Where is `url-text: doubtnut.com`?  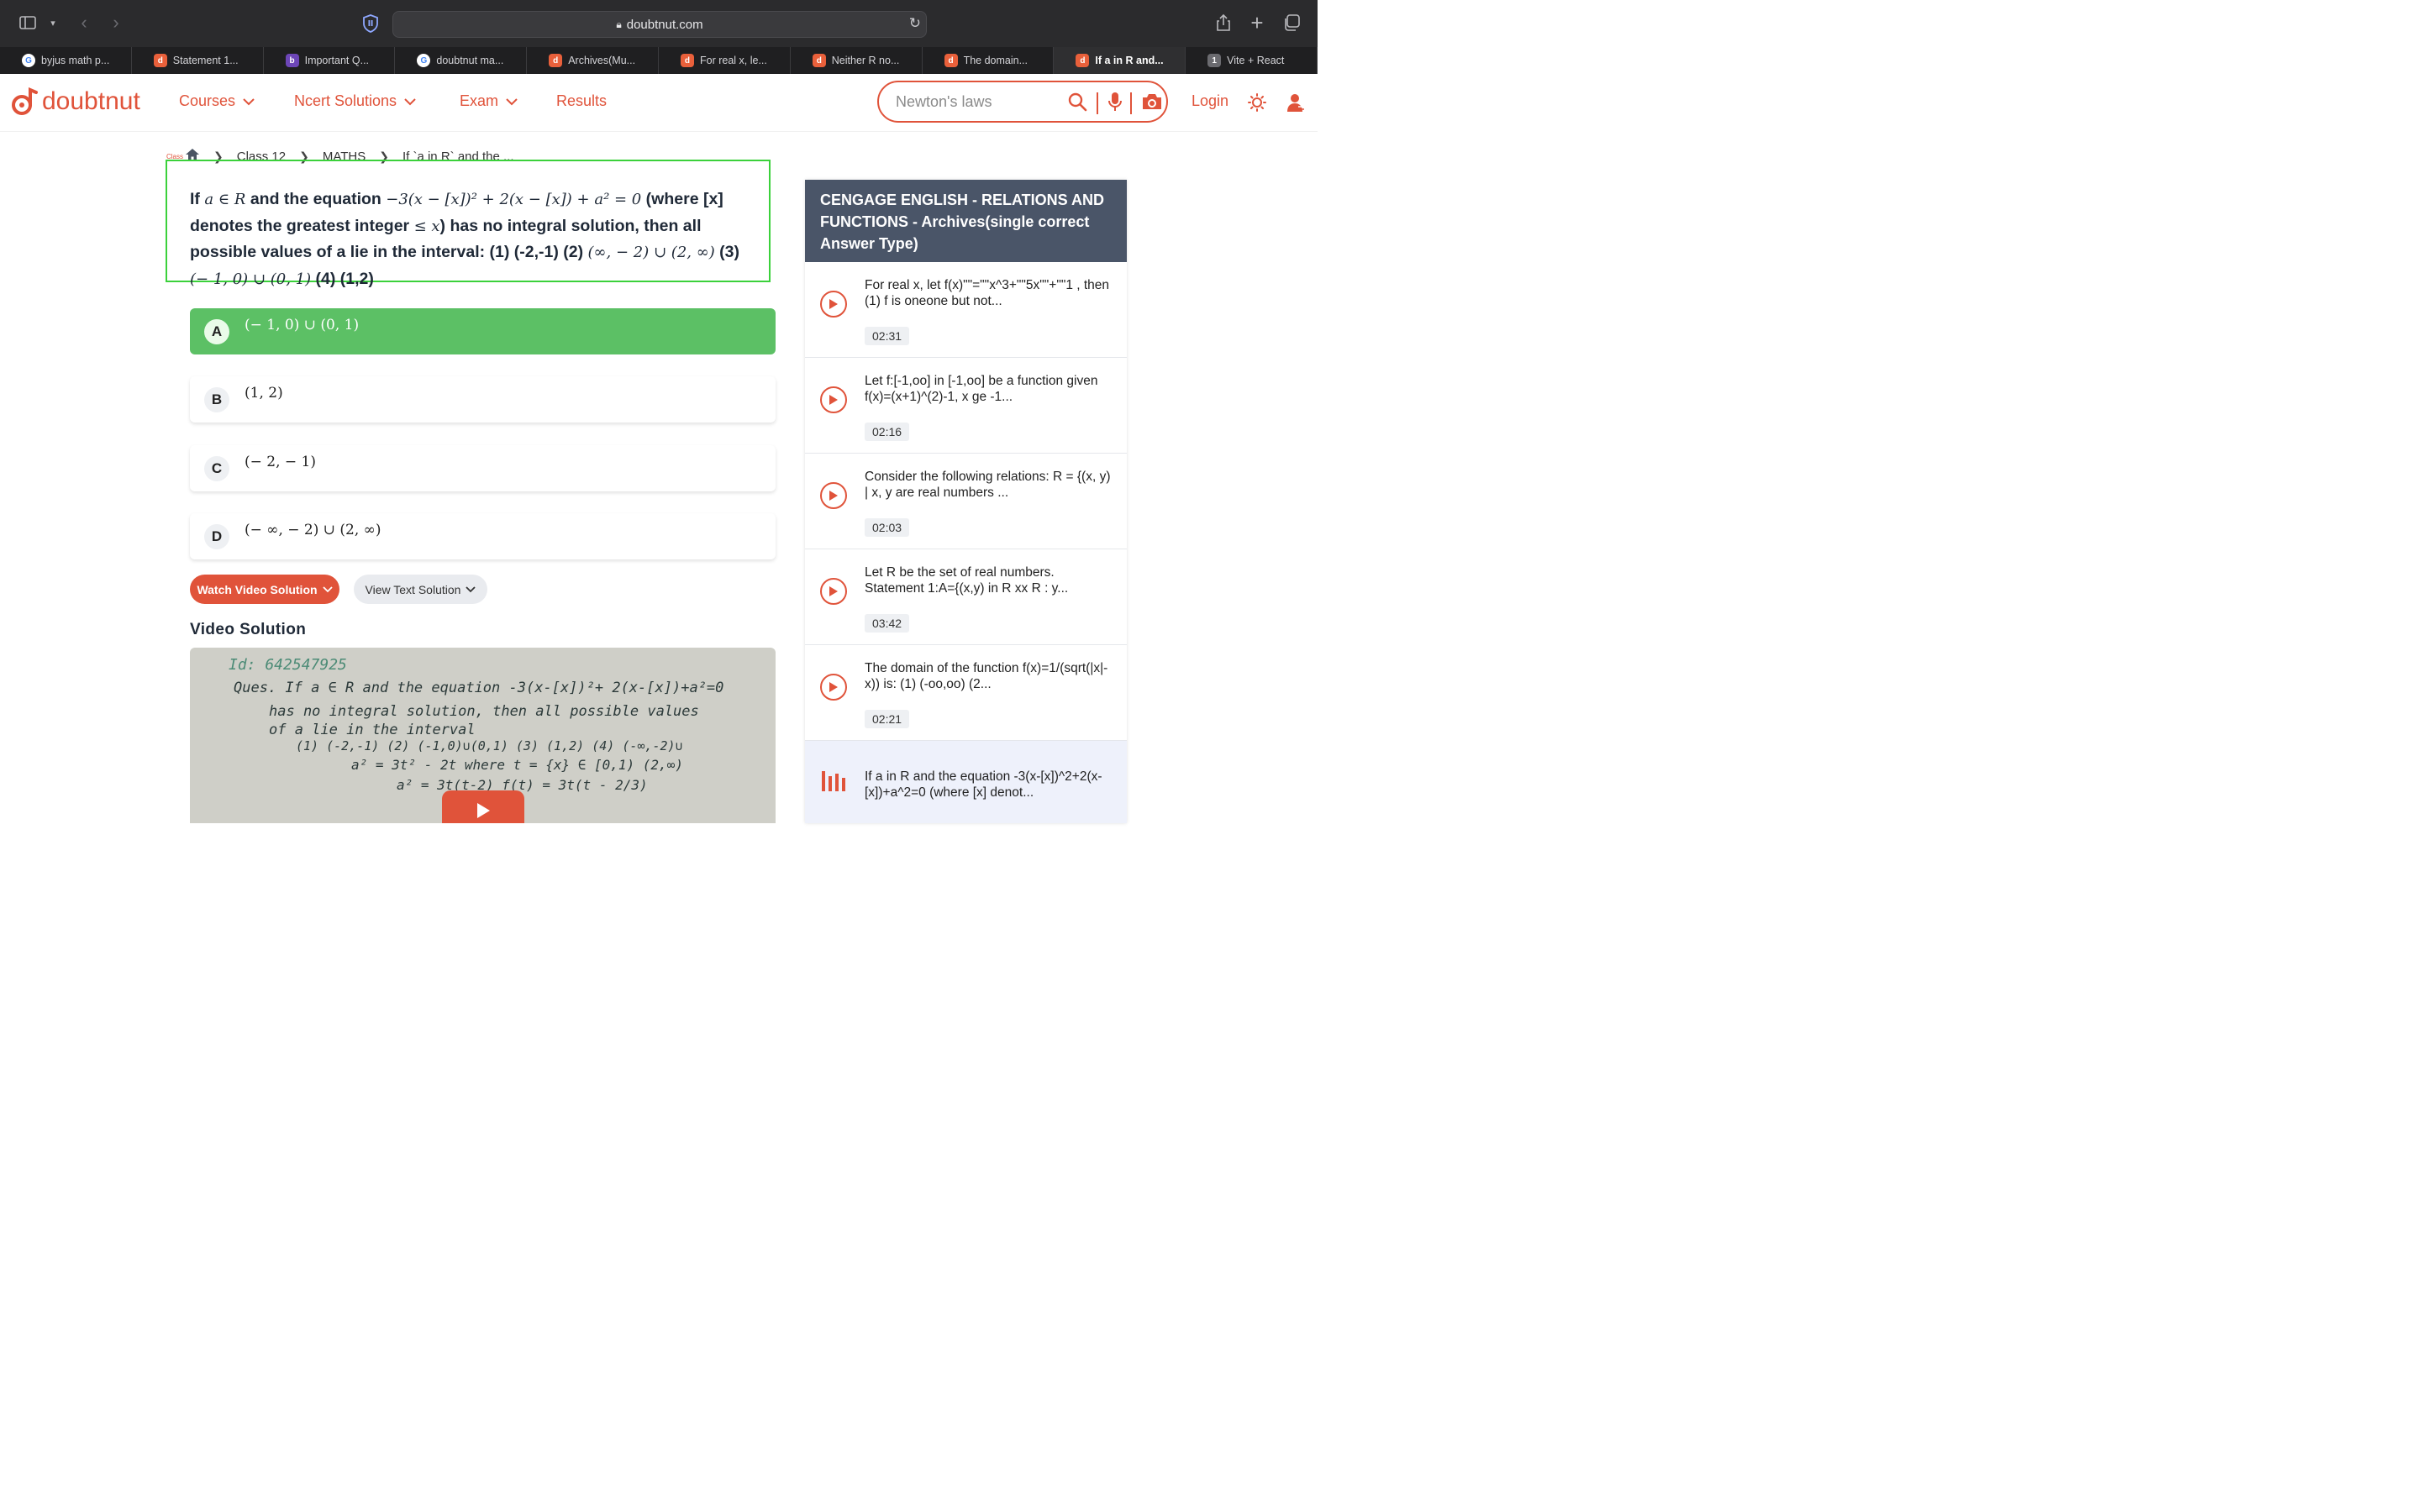 url-text: doubtnut.com is located at coordinates (664, 24).